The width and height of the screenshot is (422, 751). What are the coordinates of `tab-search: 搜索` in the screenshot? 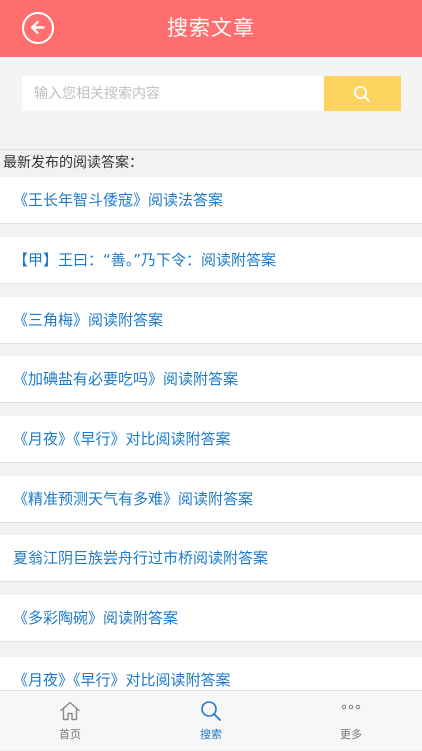 It's located at (211, 721).